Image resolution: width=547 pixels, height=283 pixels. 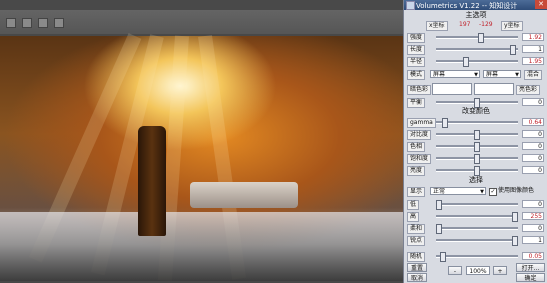 What do you see at coordinates (533, 49) in the screenshot?
I see `length-value: 1` at bounding box center [533, 49].